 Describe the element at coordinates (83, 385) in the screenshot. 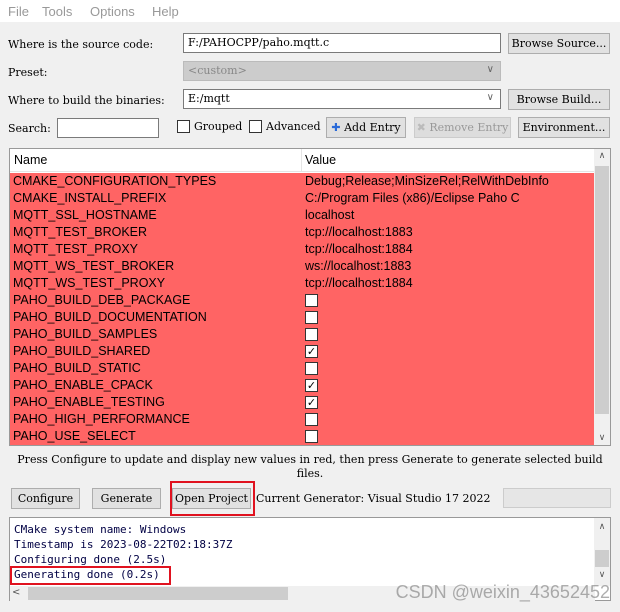

I see `row-name: PAHO_ENABLE_CPACK` at that location.